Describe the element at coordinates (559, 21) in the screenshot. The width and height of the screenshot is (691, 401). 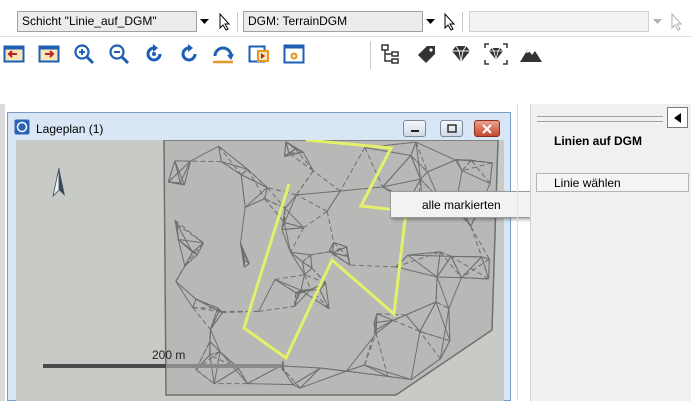
I see `third-combo` at that location.